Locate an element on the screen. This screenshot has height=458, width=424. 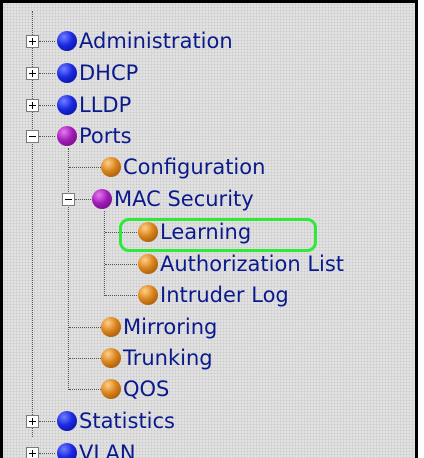
tree-item-dhcp: DHCP is located at coordinates (97, 73).